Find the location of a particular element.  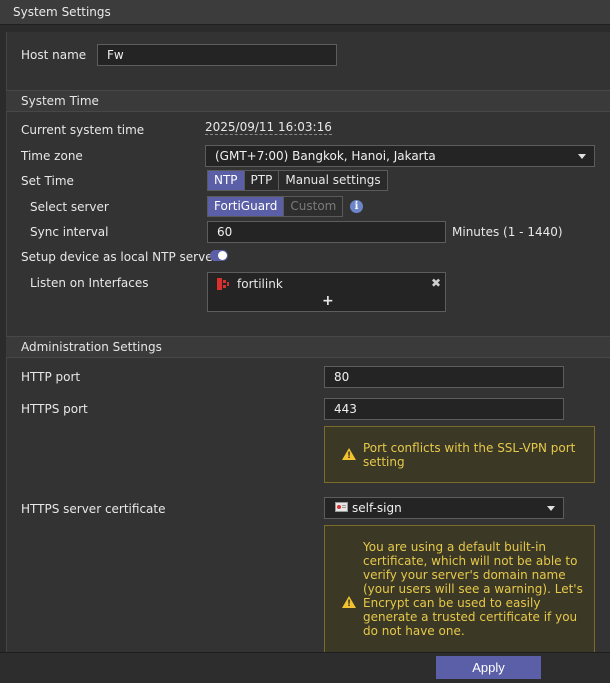

server-fortiguard: FortiGuard is located at coordinates (246, 206).